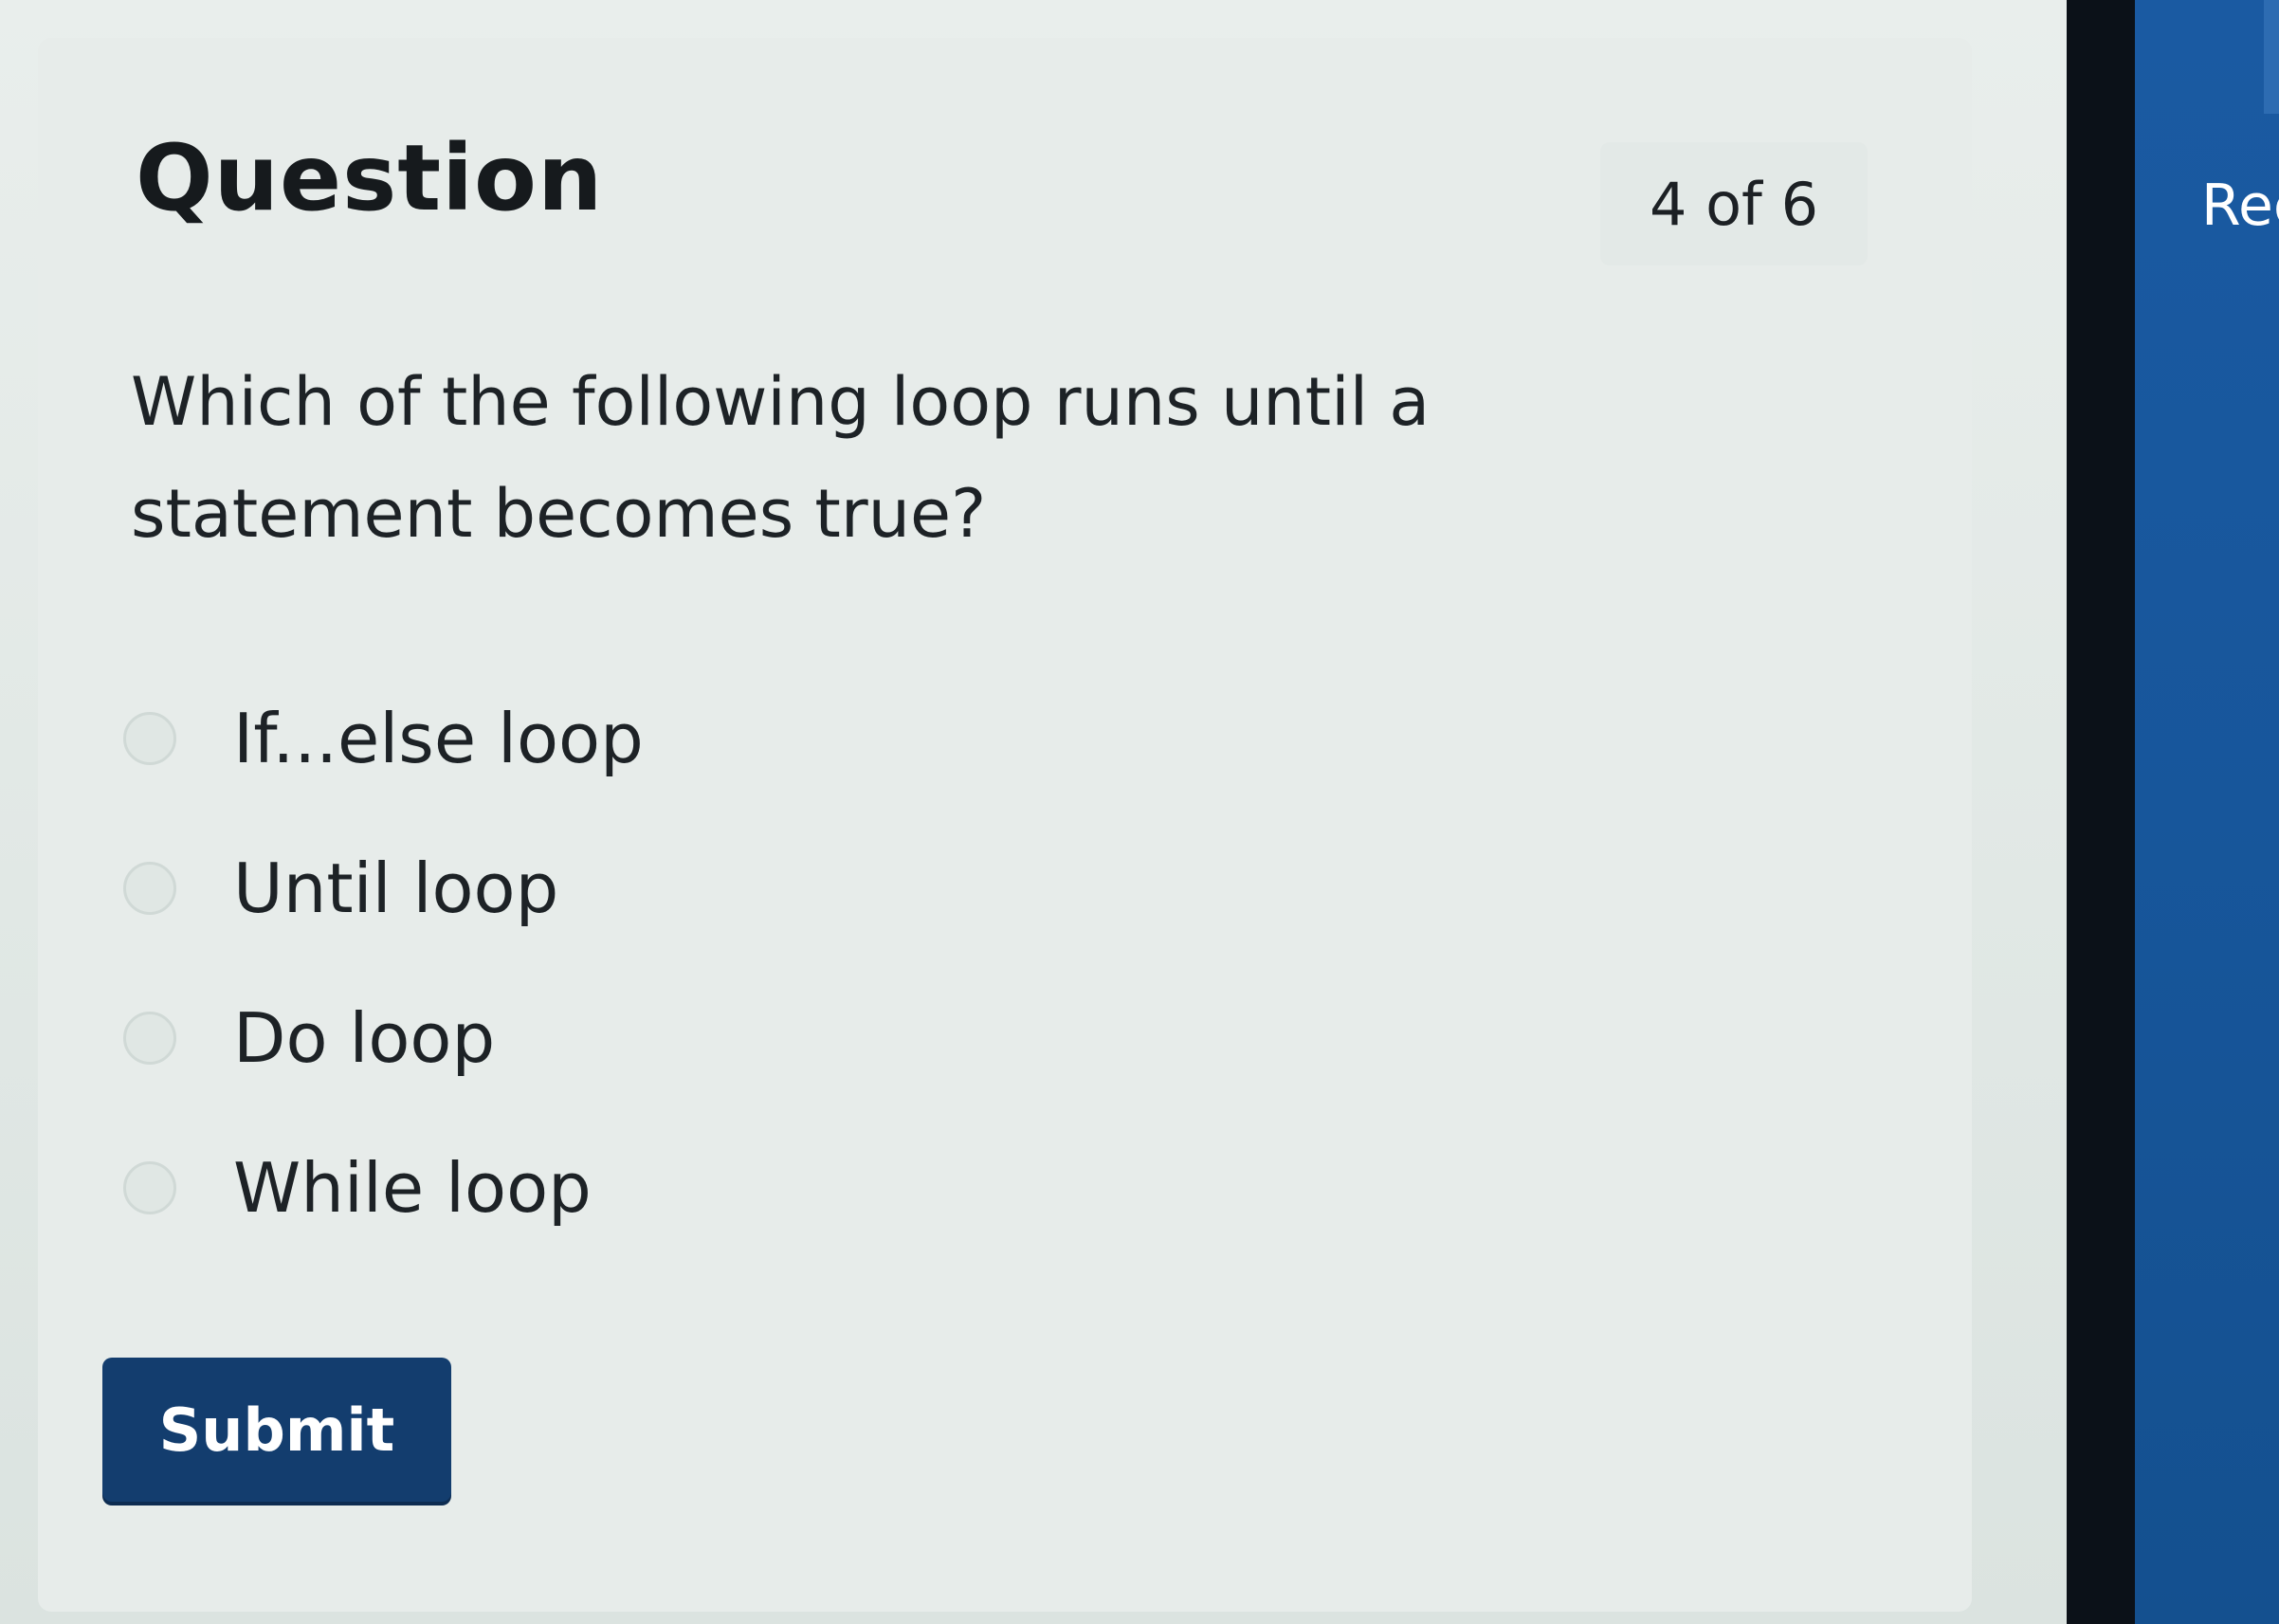 The image size is (2279, 1624). I want to click on answer-option-while: While loop, so click(787, 1188).